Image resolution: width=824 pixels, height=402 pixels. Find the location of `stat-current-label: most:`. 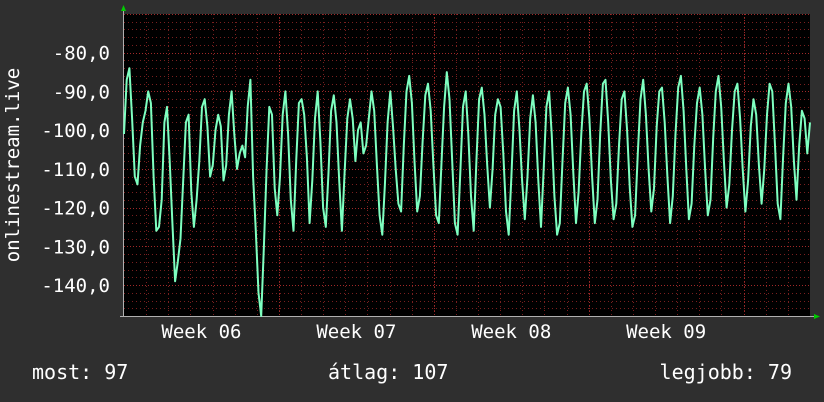

stat-current-label: most: is located at coordinates (62, 372).